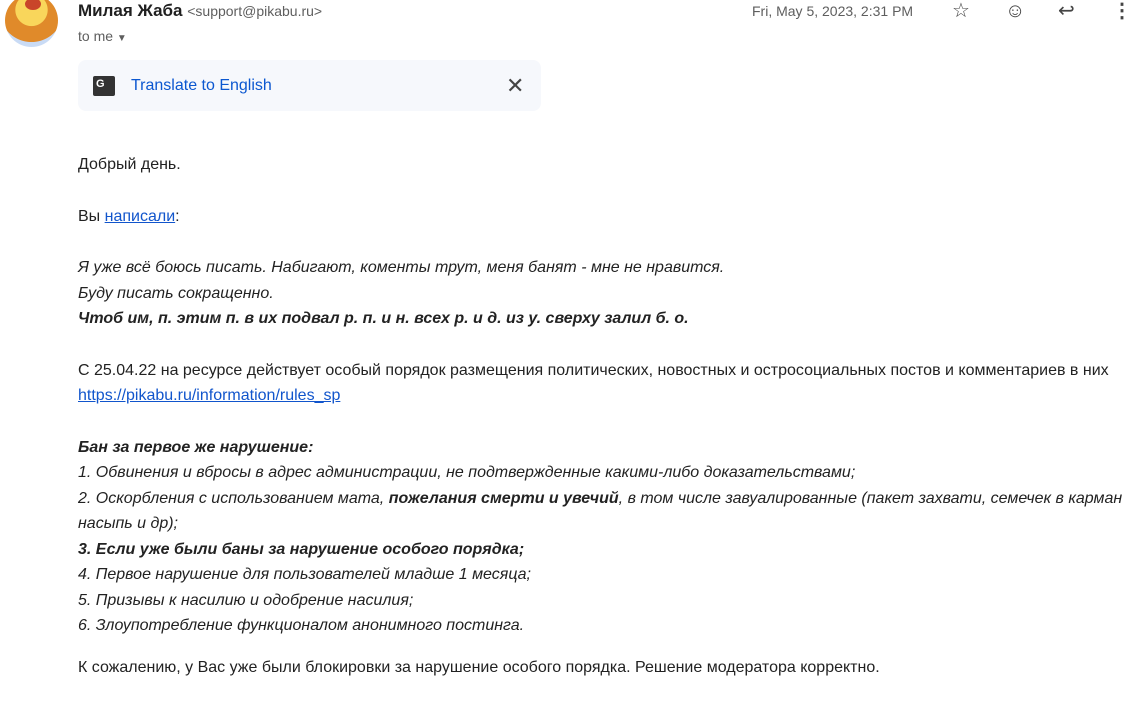 The width and height of the screenshot is (1146, 706). What do you see at coordinates (96, 36) in the screenshot?
I see `recipient-label: to me` at bounding box center [96, 36].